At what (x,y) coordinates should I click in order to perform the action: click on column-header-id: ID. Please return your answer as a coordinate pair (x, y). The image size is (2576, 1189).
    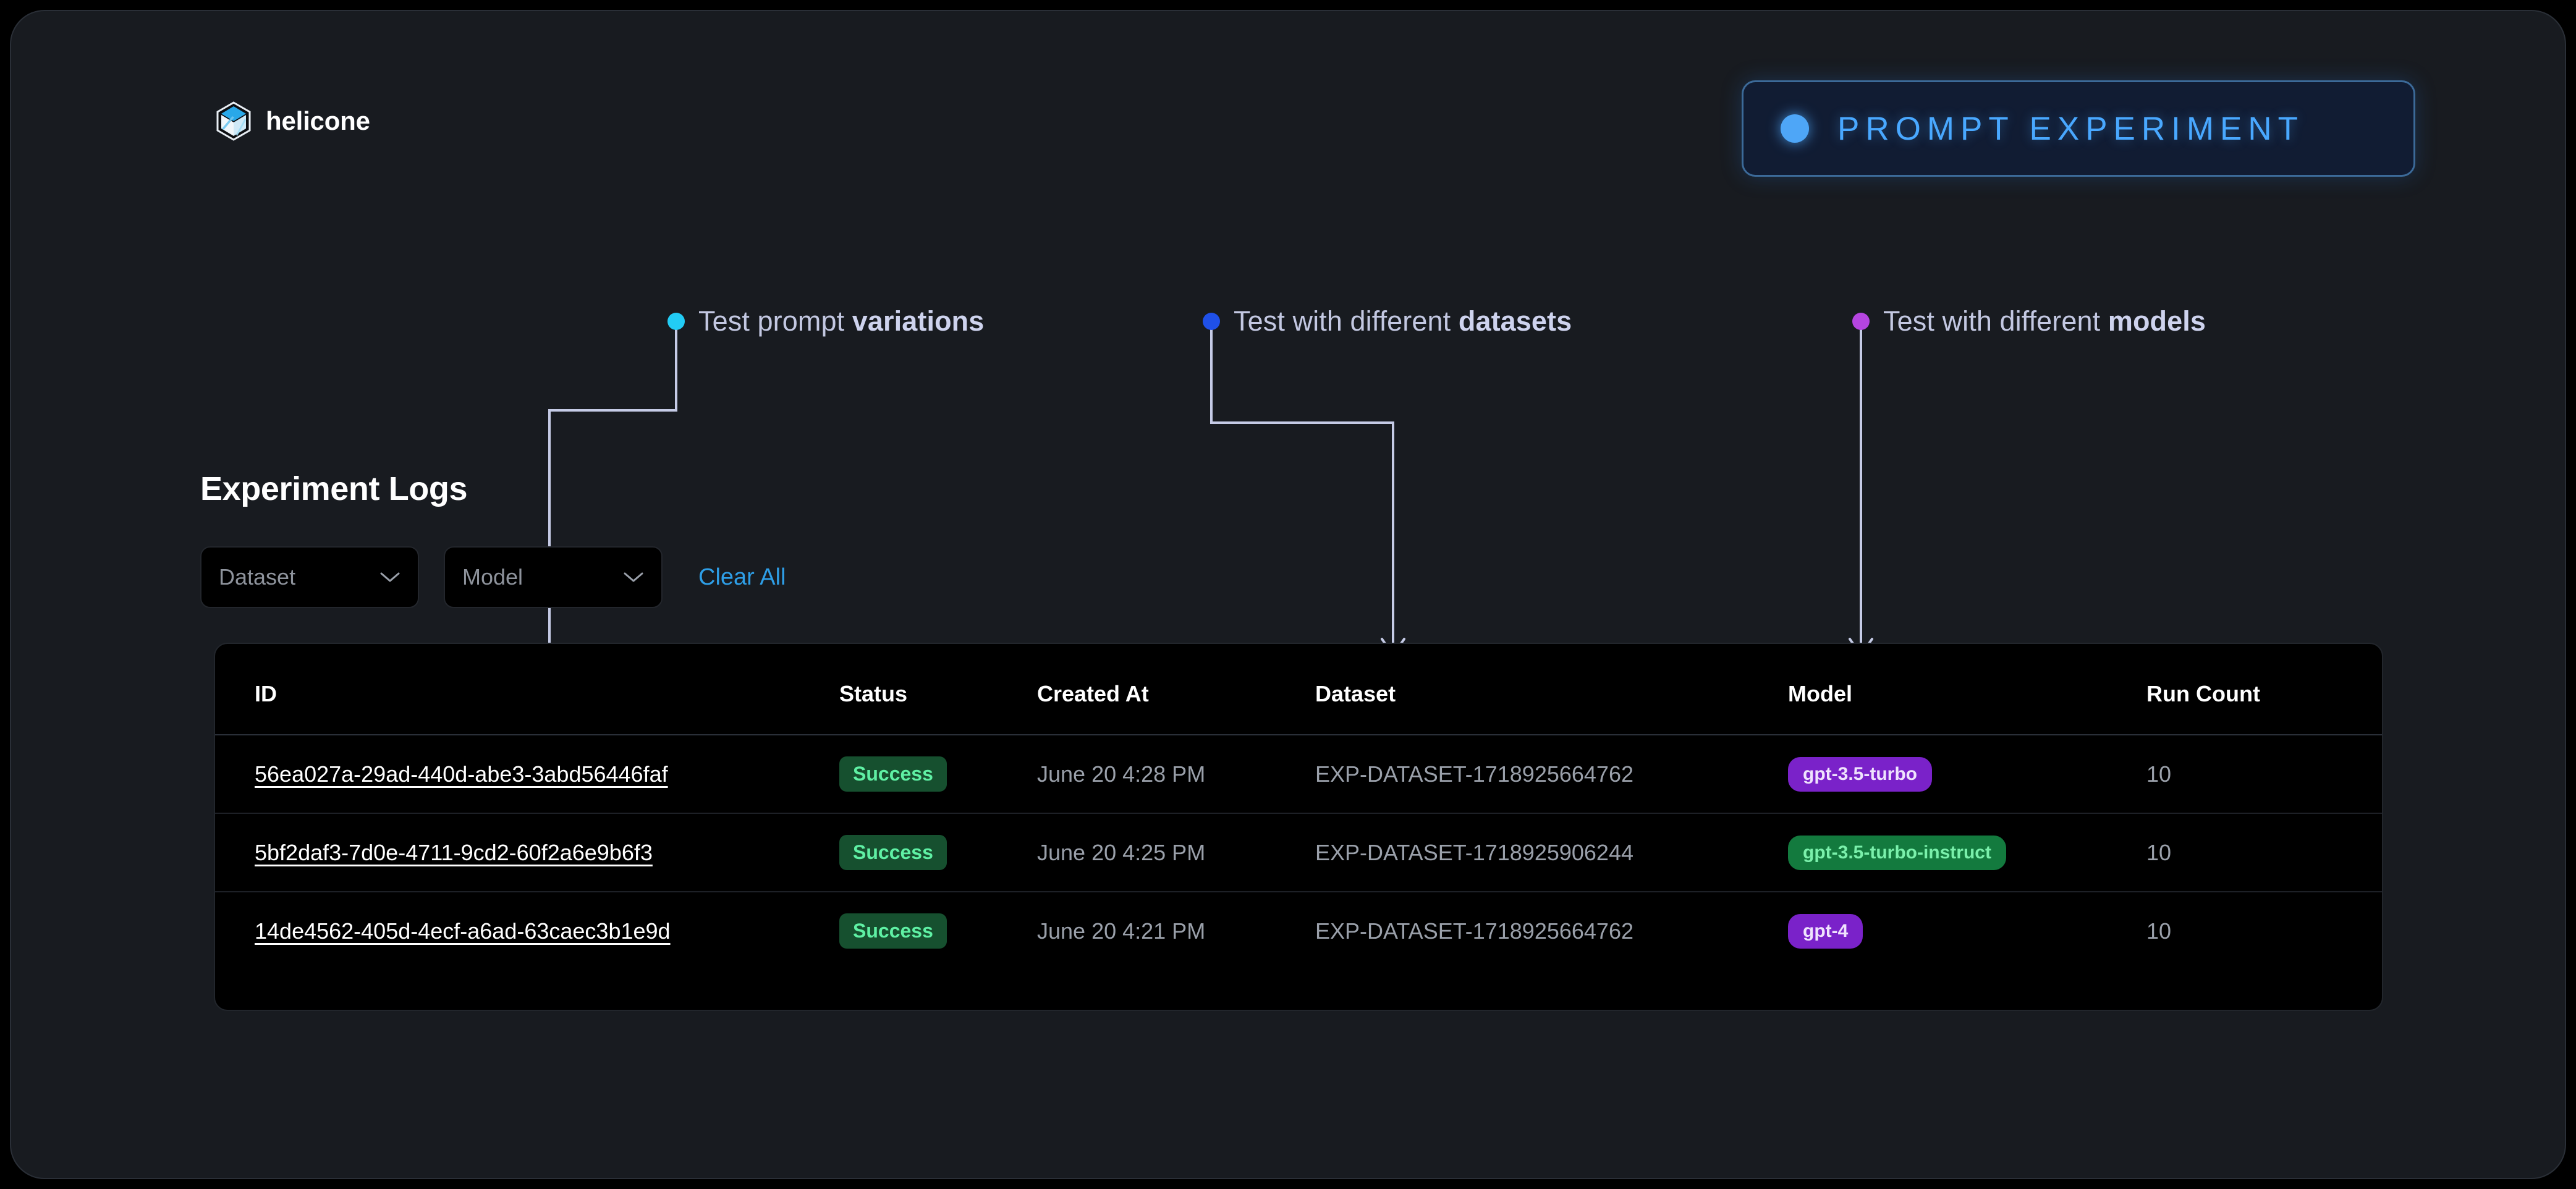
    Looking at the image, I should click on (527, 689).